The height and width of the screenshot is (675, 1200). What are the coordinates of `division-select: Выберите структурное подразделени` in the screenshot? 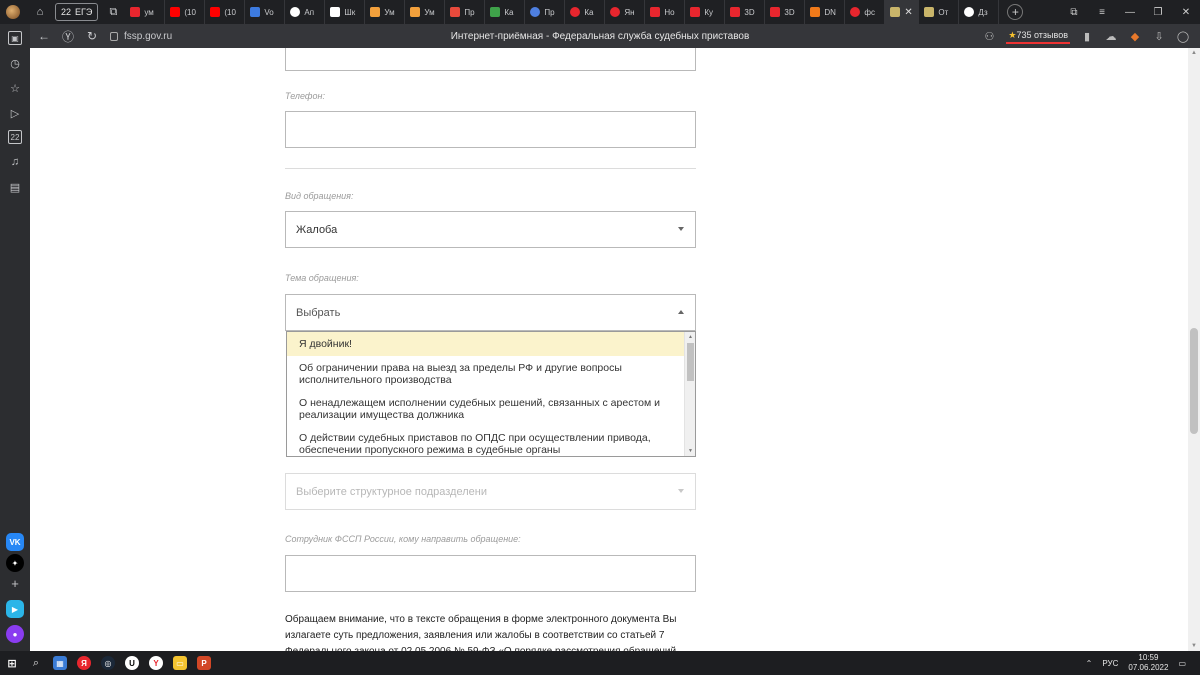 It's located at (490, 491).